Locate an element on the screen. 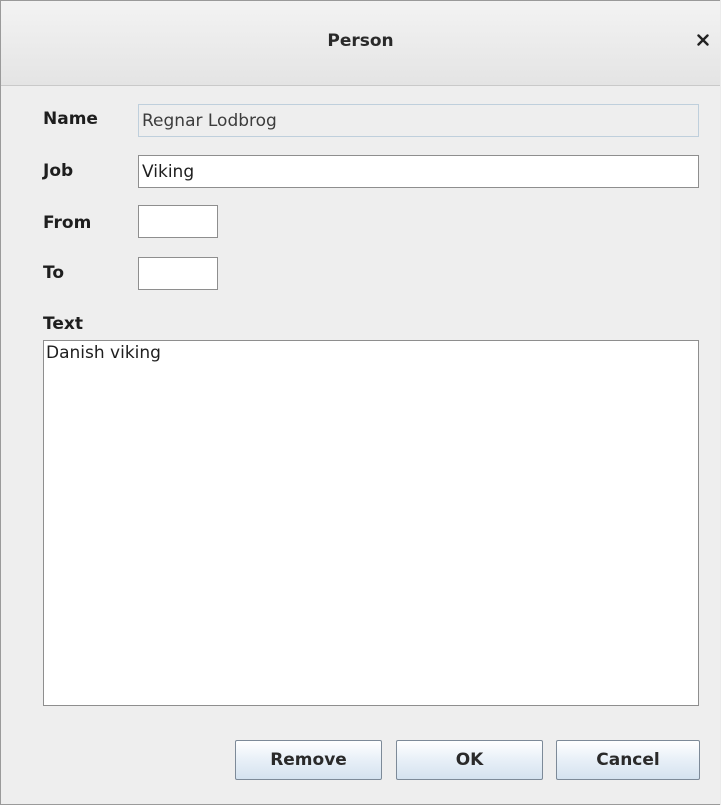 The width and height of the screenshot is (721, 805). title-bar: Person is located at coordinates (360, 43).